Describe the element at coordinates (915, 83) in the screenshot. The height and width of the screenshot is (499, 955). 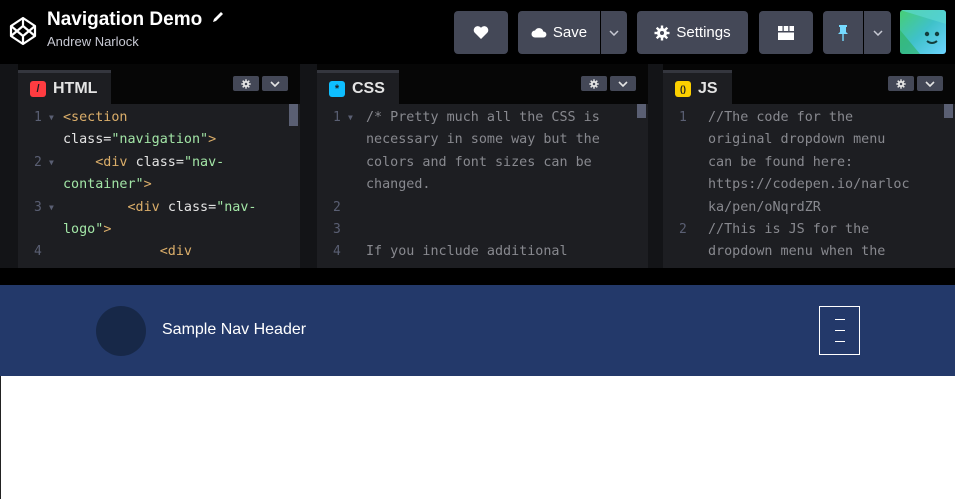
I see `js-editor-actions` at that location.